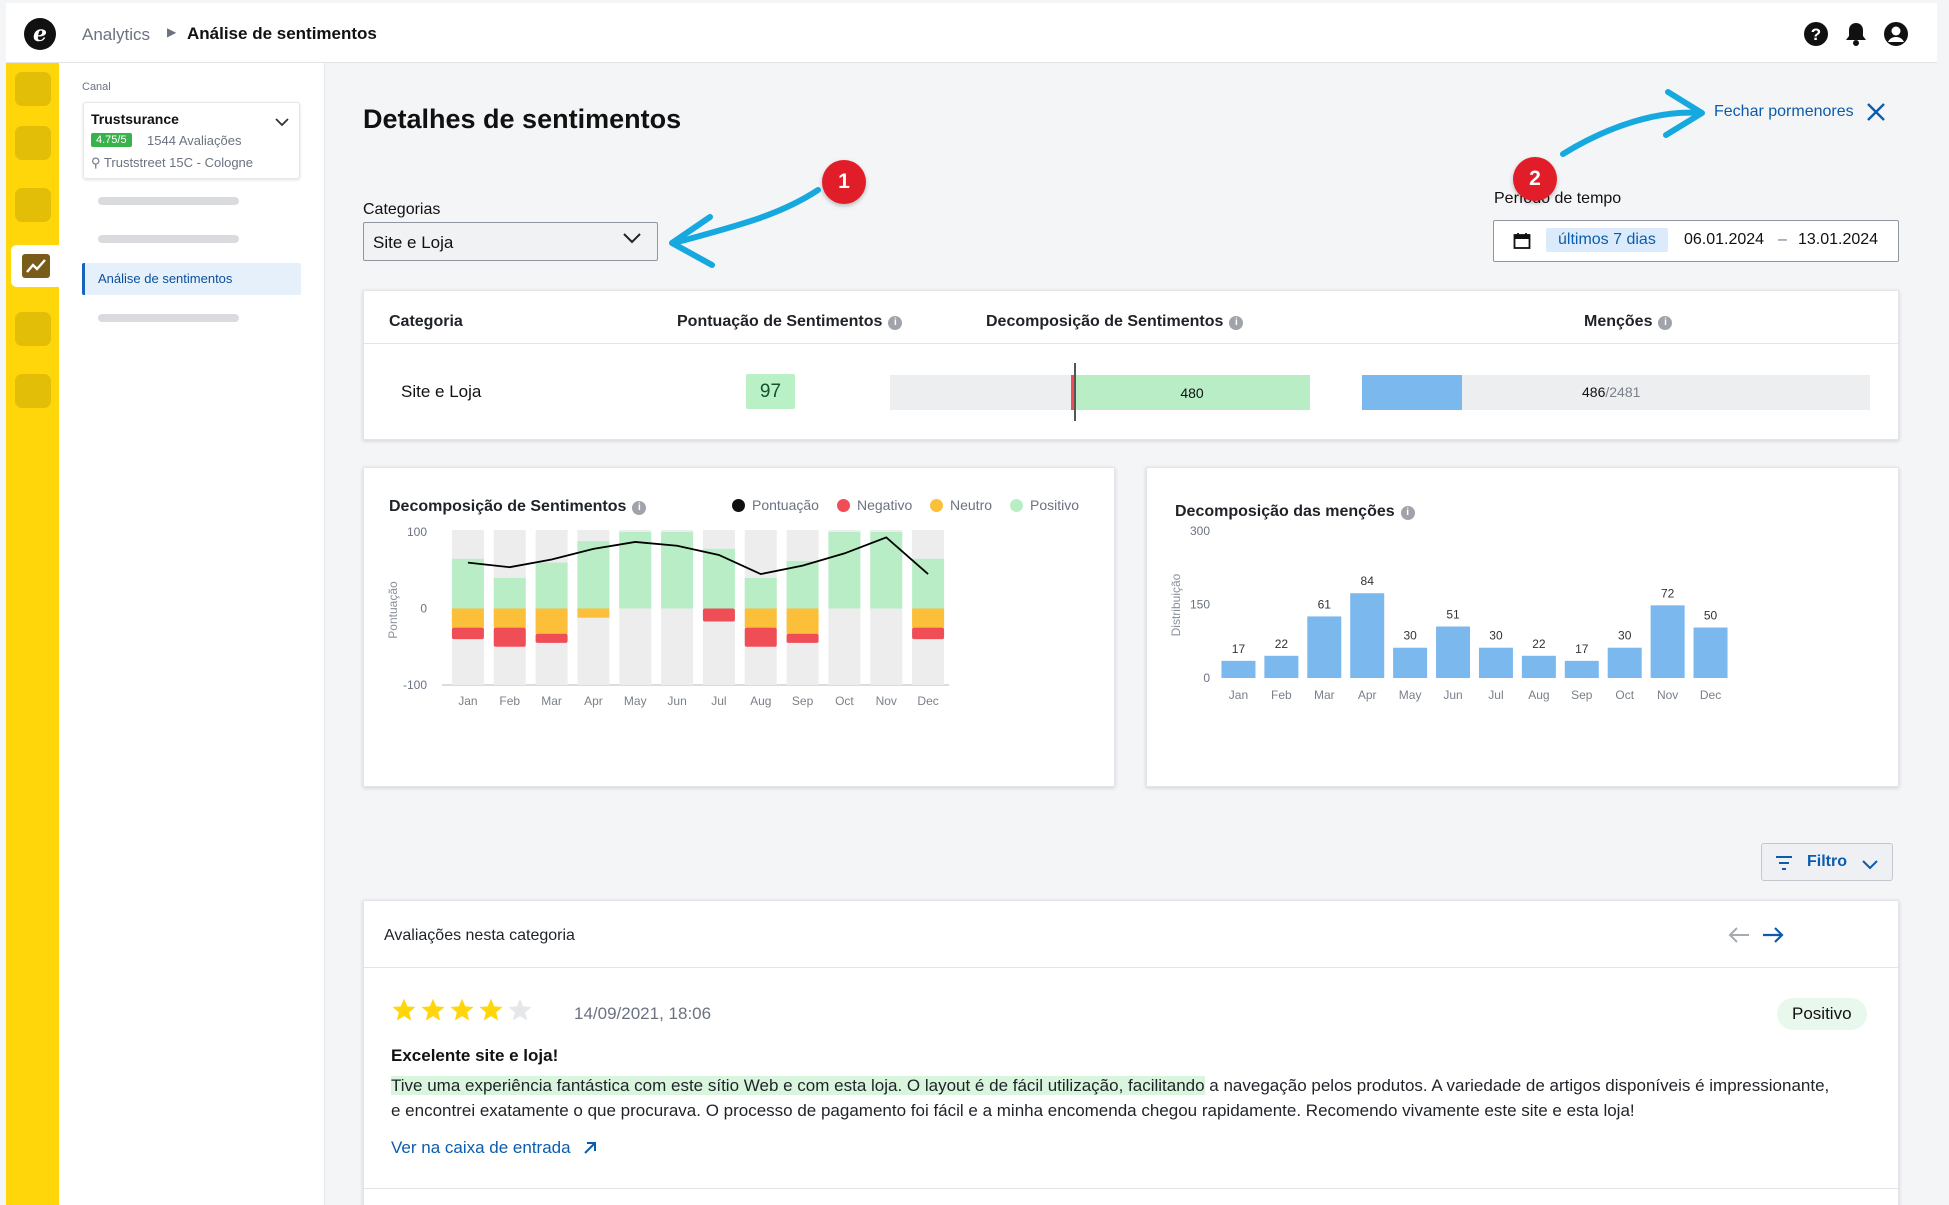 The width and height of the screenshot is (1949, 1205). What do you see at coordinates (510, 241) in the screenshot?
I see `category-select: Site e Loja` at bounding box center [510, 241].